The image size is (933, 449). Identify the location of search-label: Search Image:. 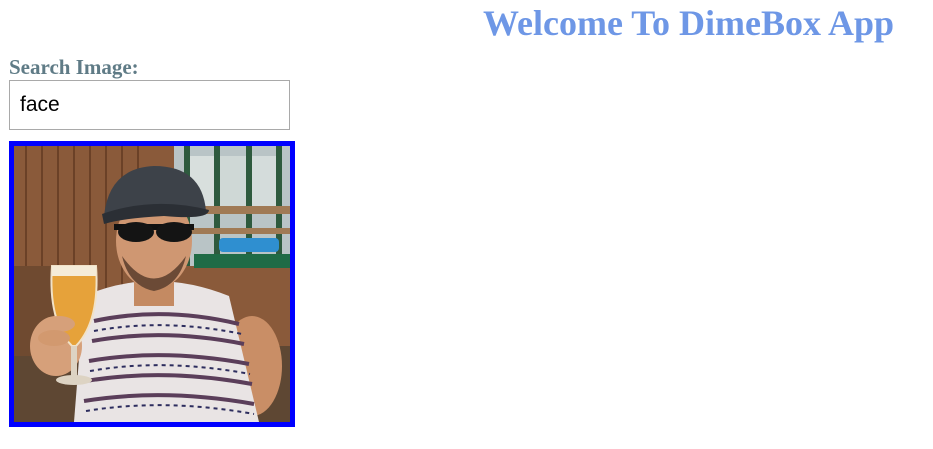
(74, 67).